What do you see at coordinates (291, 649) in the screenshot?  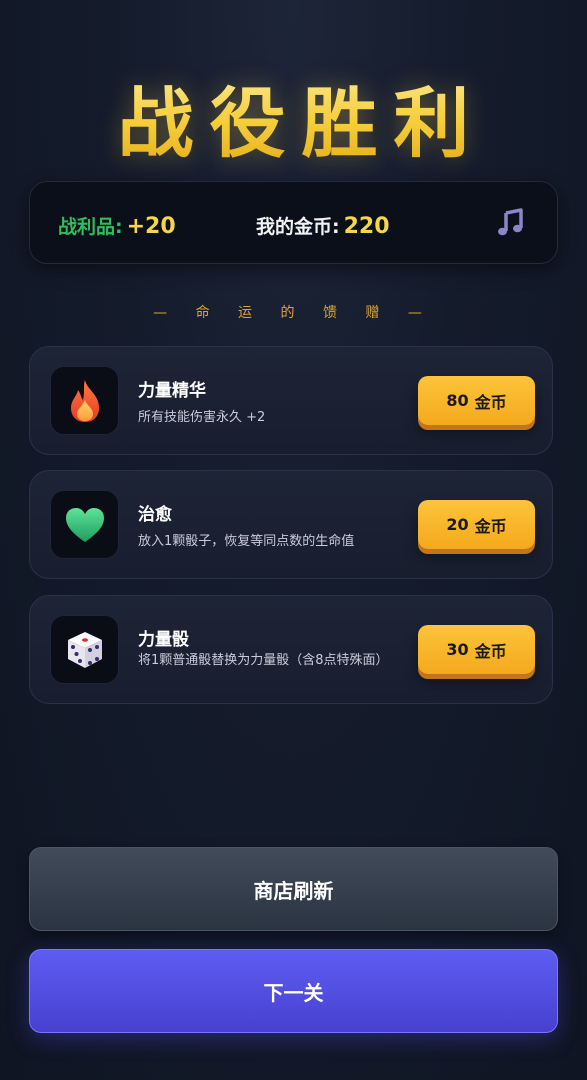 I see `shop-item-card: 力量骰 将1颗普通骰替换为力量骰（含8点特殊面） 30 金币` at bounding box center [291, 649].